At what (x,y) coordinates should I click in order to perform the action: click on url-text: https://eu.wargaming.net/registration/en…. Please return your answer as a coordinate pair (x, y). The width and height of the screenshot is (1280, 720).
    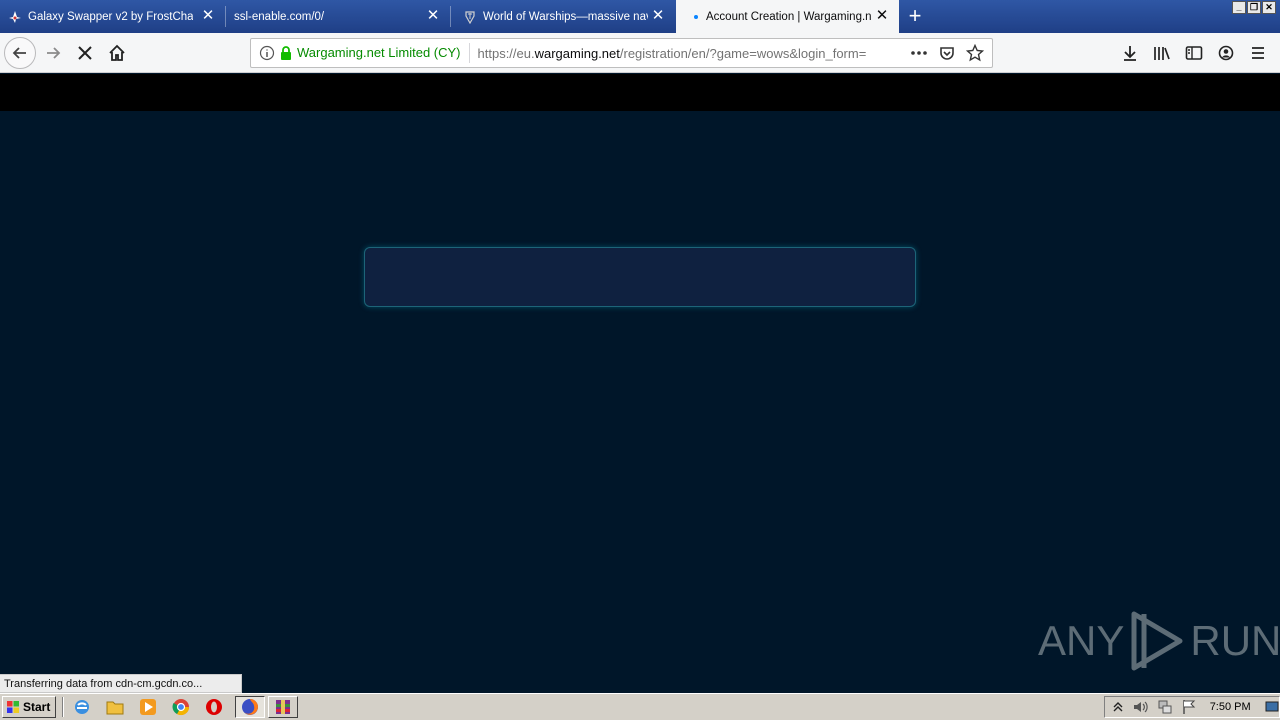
    Looking at the image, I should click on (672, 53).